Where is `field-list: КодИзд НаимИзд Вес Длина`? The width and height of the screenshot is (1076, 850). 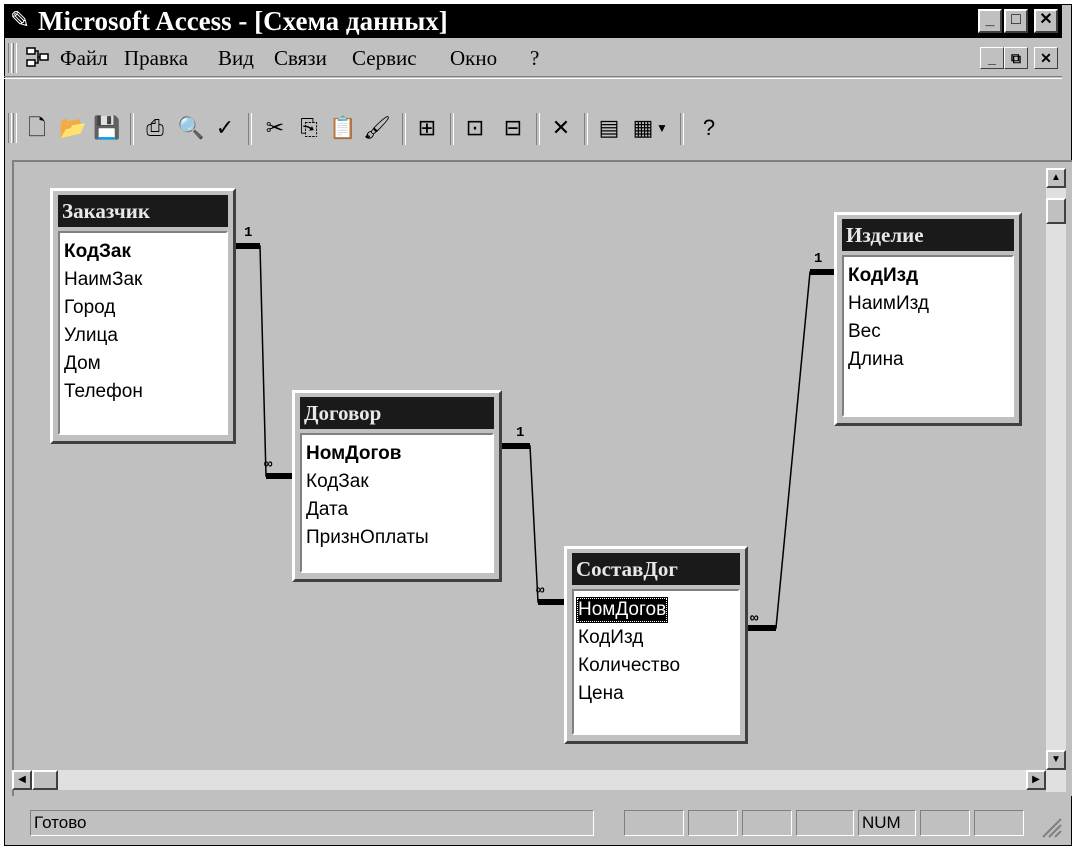
field-list: КодИзд НаимИзд Вес Длина is located at coordinates (928, 336).